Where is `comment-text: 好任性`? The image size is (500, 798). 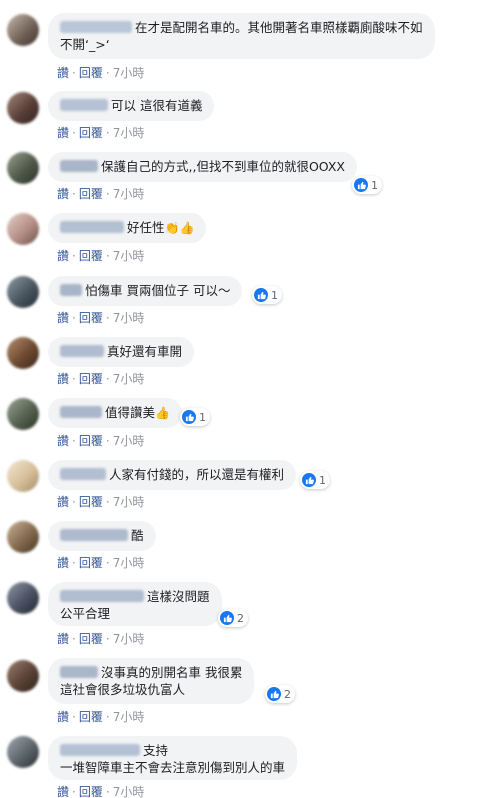
comment-text: 好任性 is located at coordinates (146, 227).